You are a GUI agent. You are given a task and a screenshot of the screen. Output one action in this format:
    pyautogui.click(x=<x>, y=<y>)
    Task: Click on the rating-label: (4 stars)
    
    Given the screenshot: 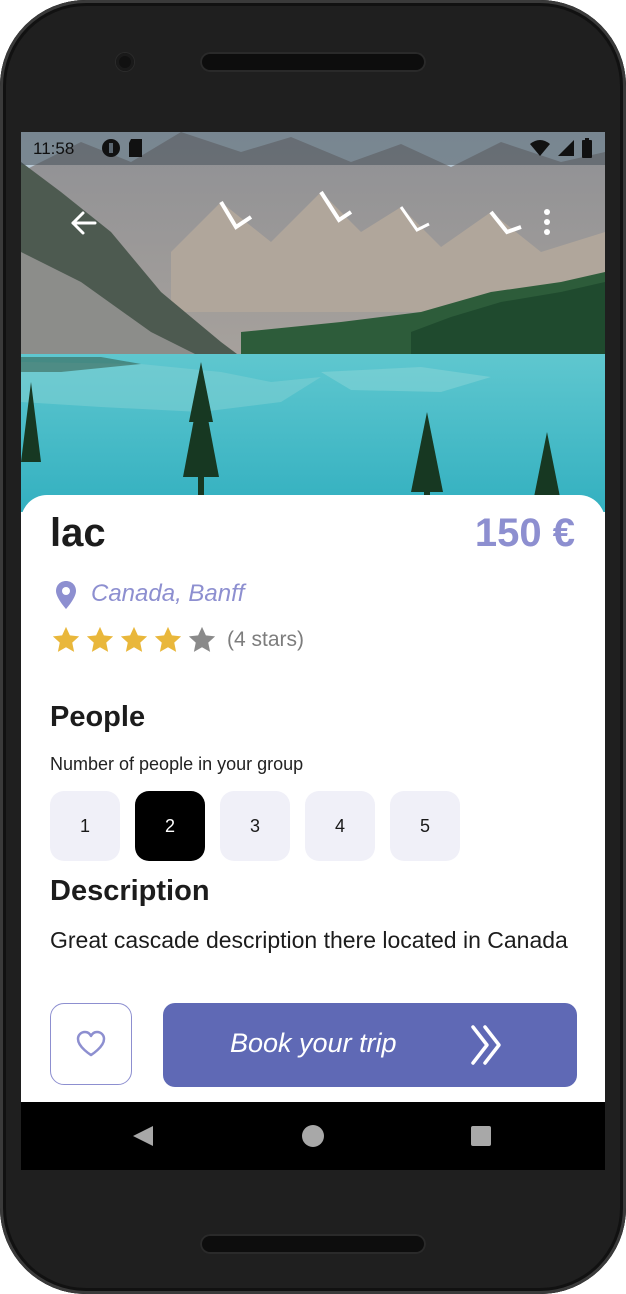 What is the action you would take?
    pyautogui.click(x=266, y=639)
    